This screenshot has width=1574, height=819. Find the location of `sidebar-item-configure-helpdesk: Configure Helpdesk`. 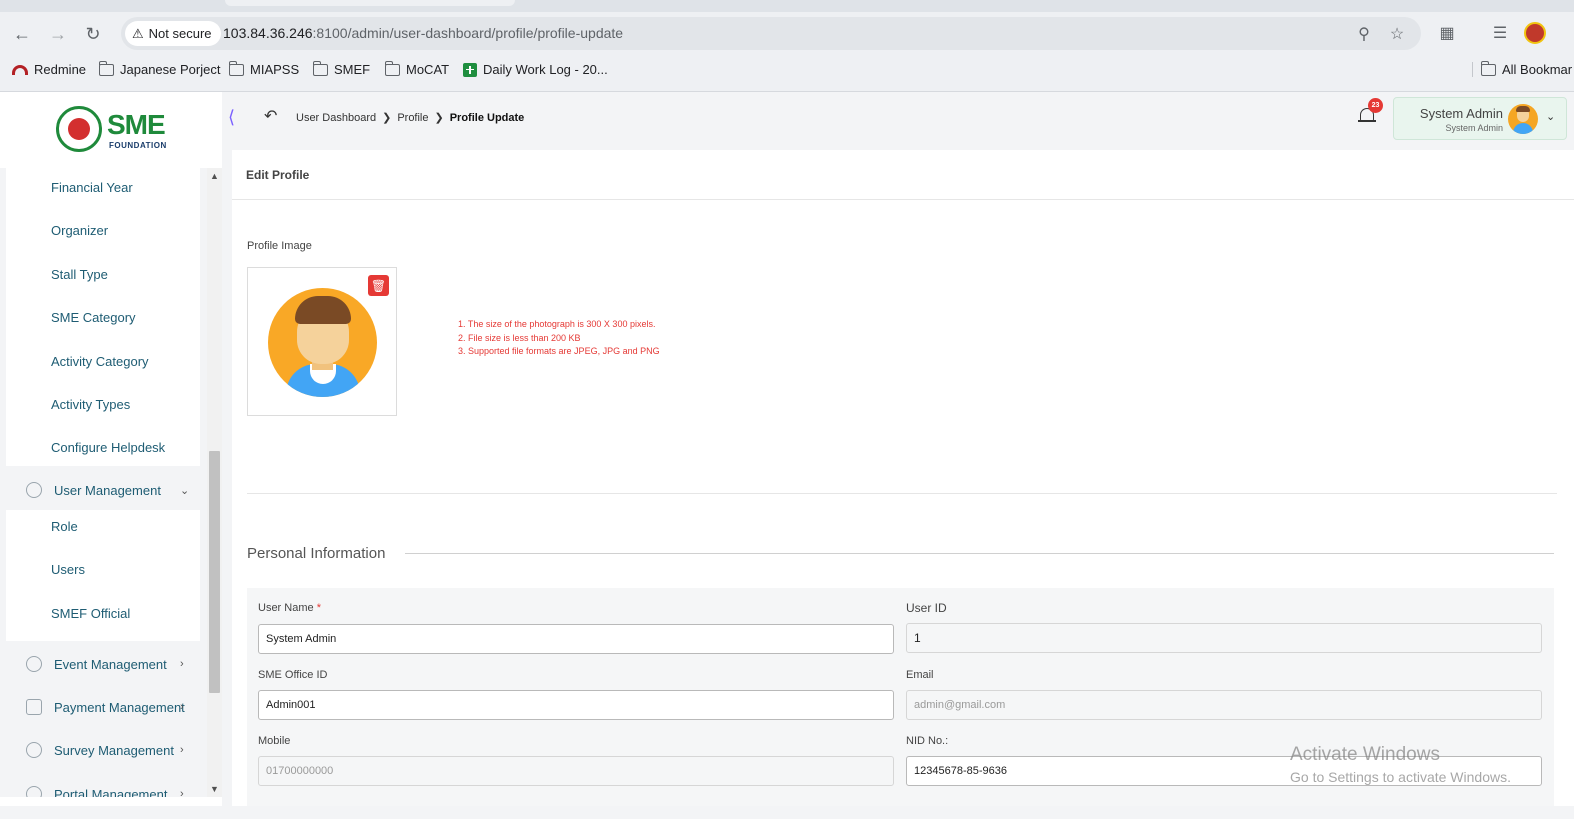

sidebar-item-configure-helpdesk: Configure Helpdesk is located at coordinates (103, 447).